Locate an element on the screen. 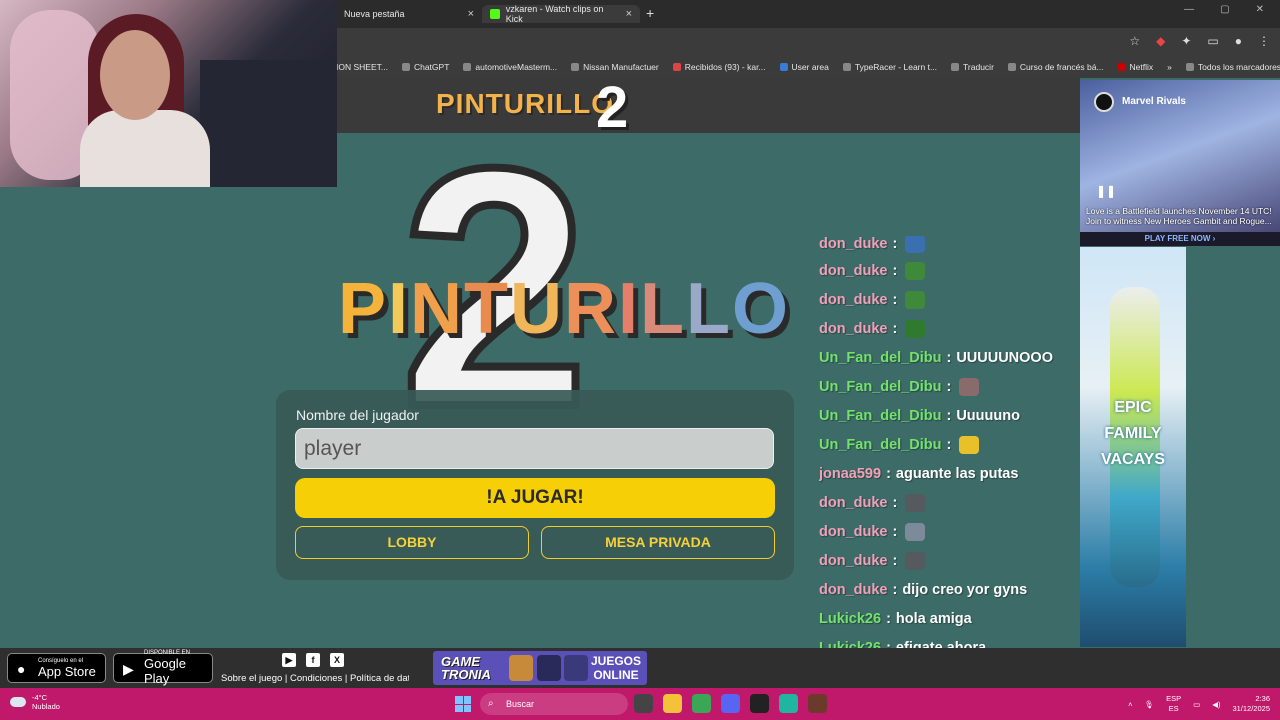 The width and height of the screenshot is (1280, 720). system-tray: ˄ 🎙 ESP ES ▭ ◀) 2:36 31/12/2025 is located at coordinates (1199, 704).